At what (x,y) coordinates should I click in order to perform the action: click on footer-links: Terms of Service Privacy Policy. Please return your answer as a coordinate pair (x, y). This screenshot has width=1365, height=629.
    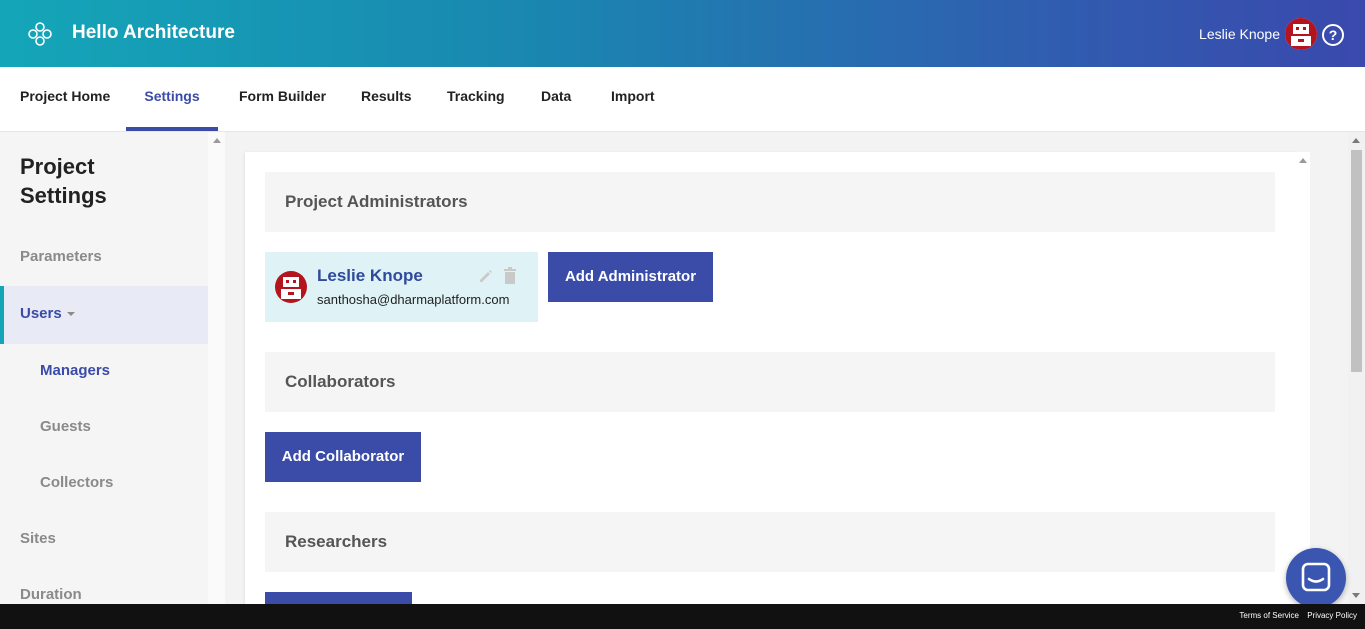
    Looking at the image, I should click on (1295, 615).